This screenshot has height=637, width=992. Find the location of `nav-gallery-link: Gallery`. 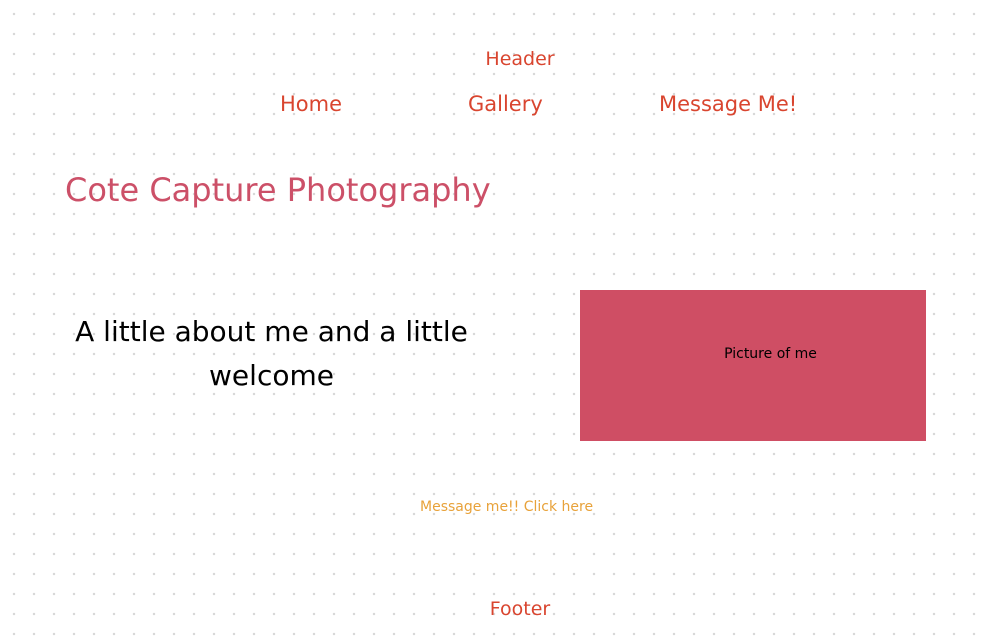

nav-gallery-link: Gallery is located at coordinates (505, 104).